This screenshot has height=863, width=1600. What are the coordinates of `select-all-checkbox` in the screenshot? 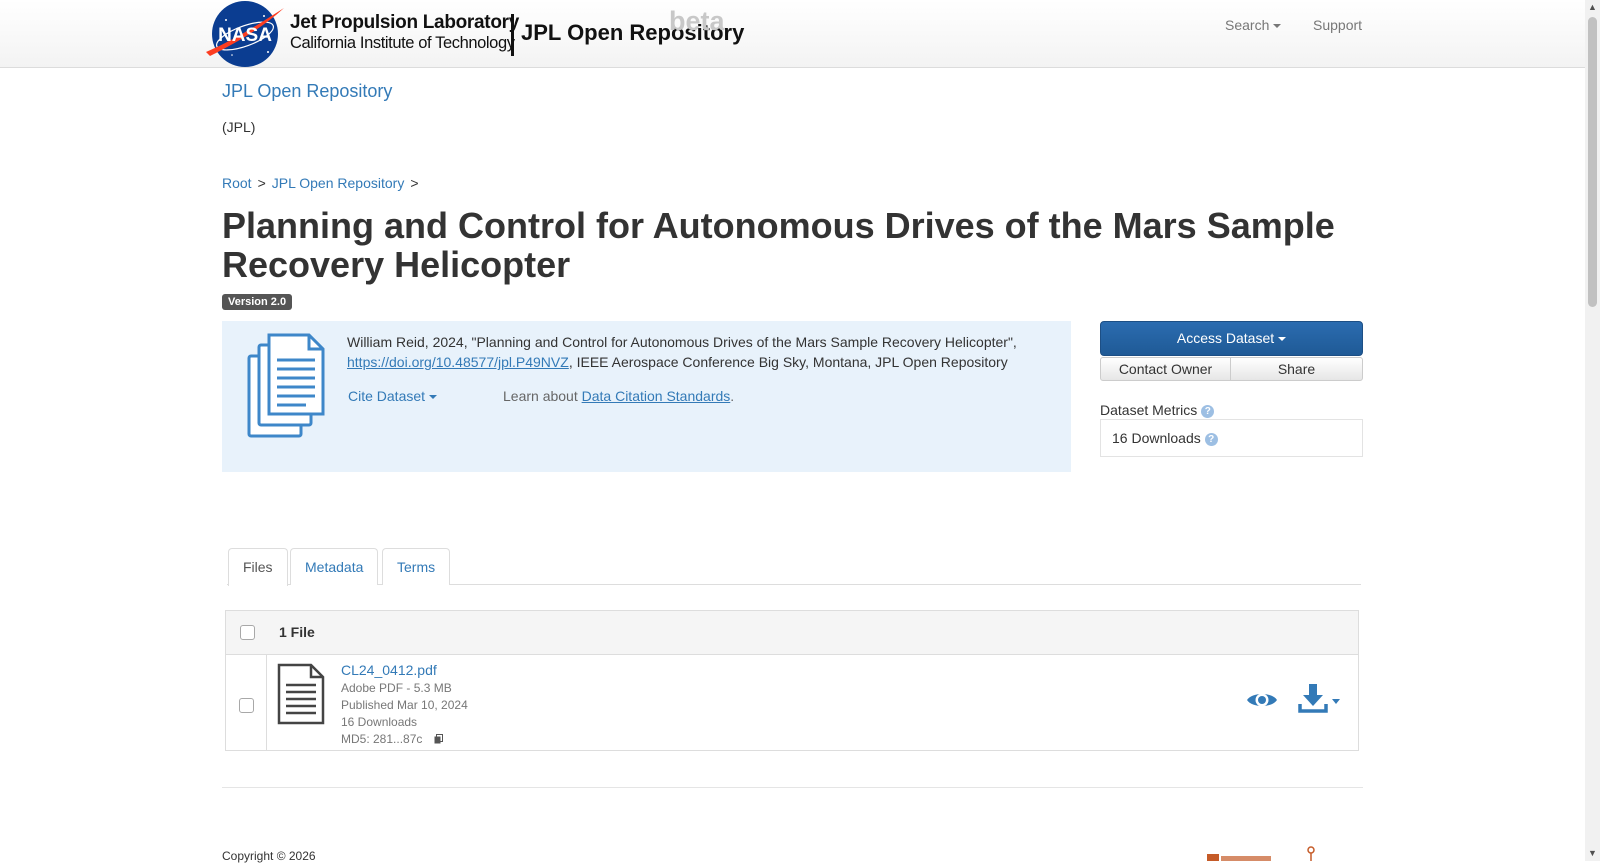 It's located at (247, 632).